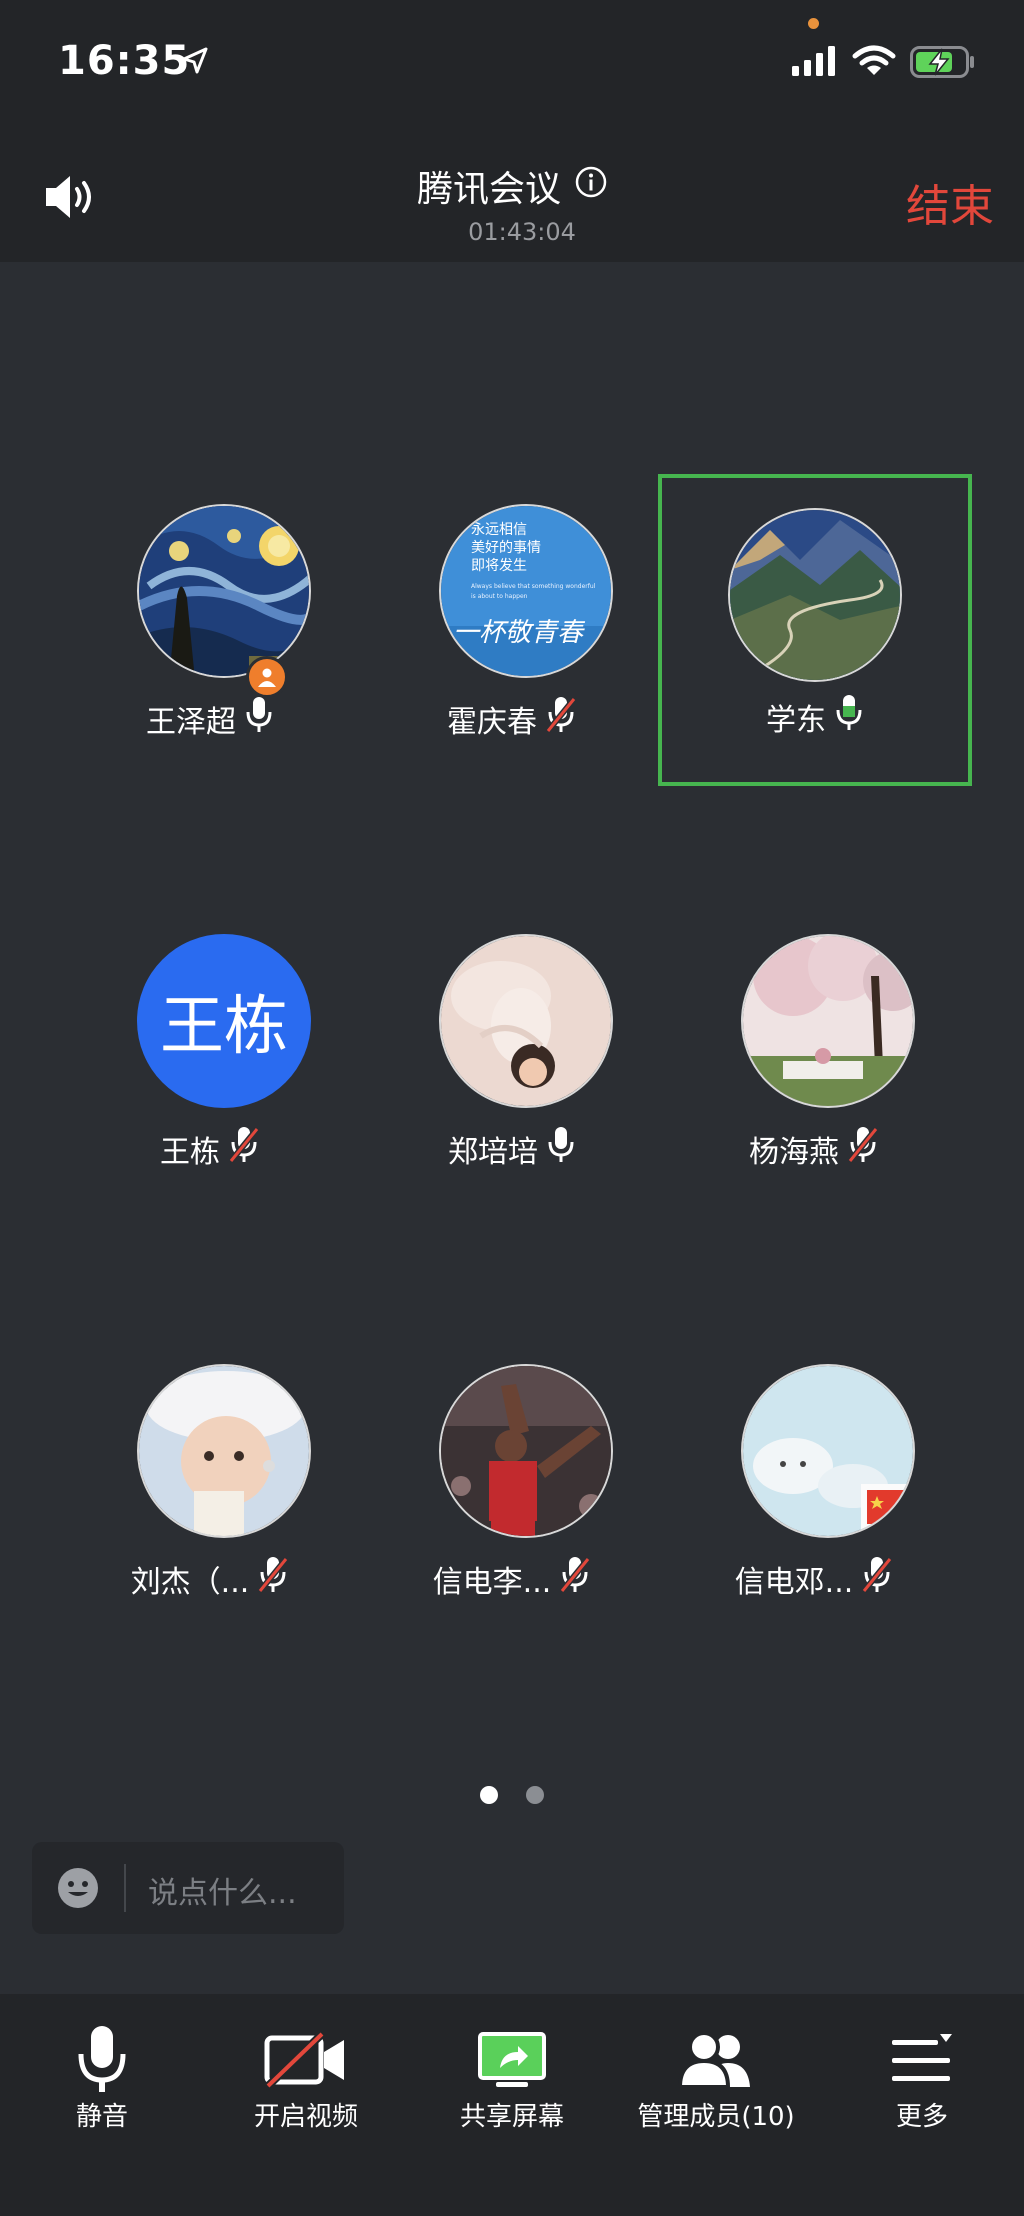  What do you see at coordinates (493, 1152) in the screenshot?
I see `participant-name: 郑培培` at bounding box center [493, 1152].